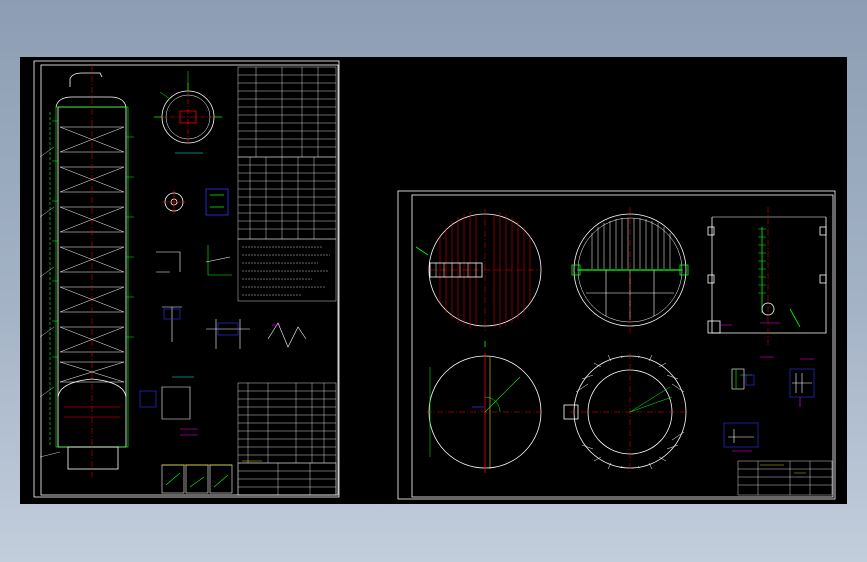 The image size is (867, 562). Describe the element at coordinates (485, 407) in the screenshot. I see `support-ring-plan` at that location.